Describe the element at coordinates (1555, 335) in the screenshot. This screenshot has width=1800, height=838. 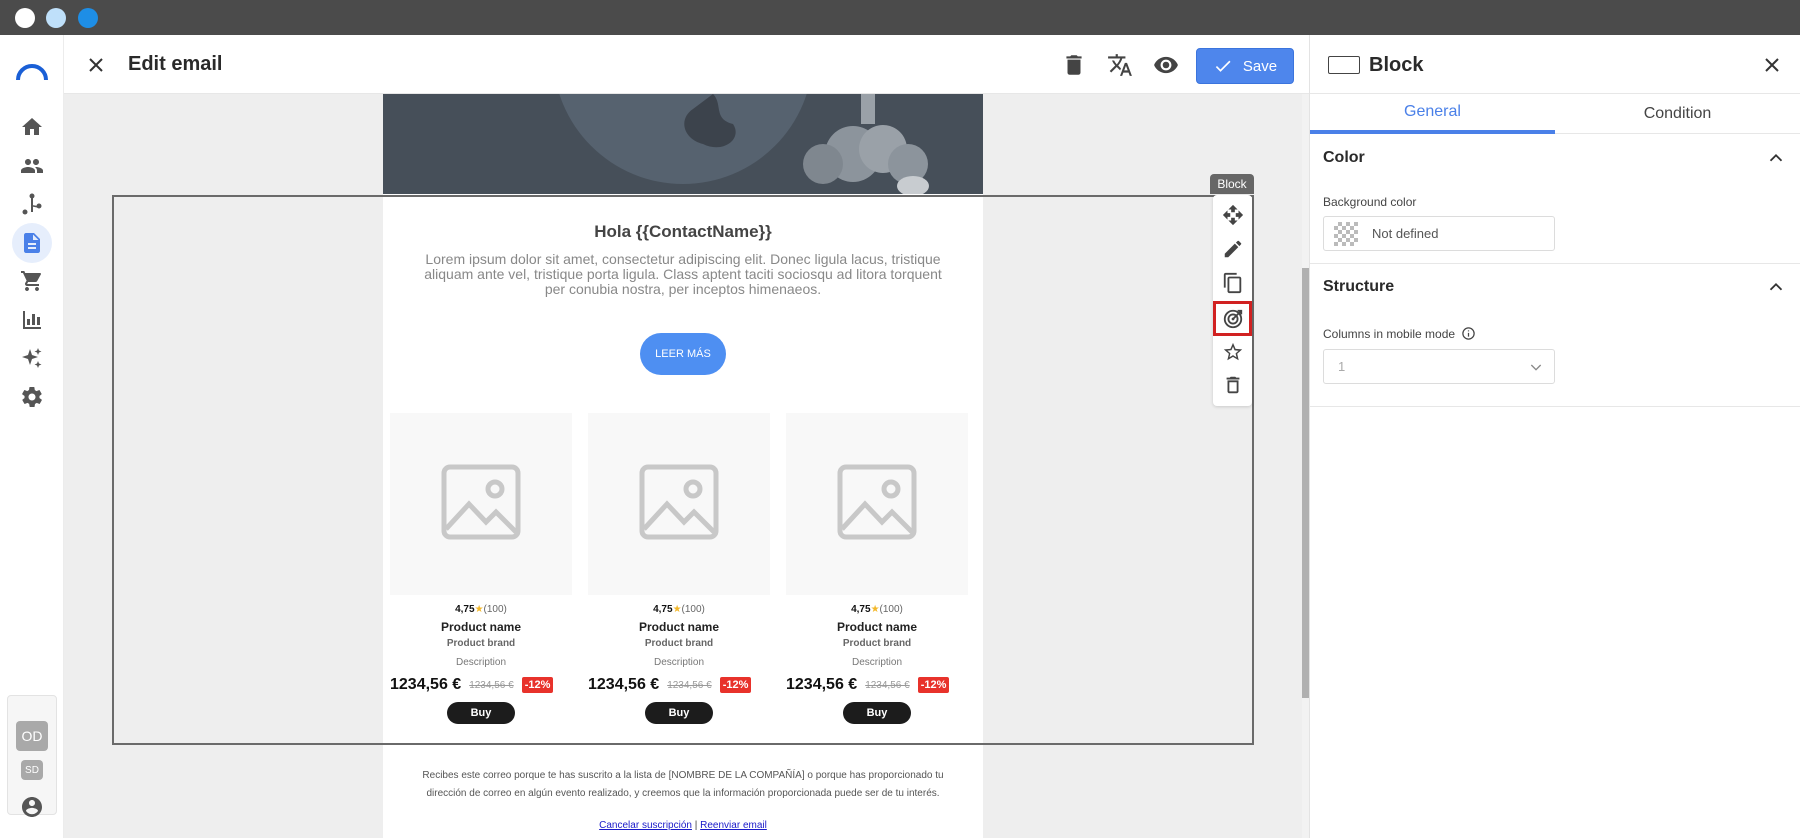
I see `structure-section: Structure Columns in mobile mode 1` at that location.